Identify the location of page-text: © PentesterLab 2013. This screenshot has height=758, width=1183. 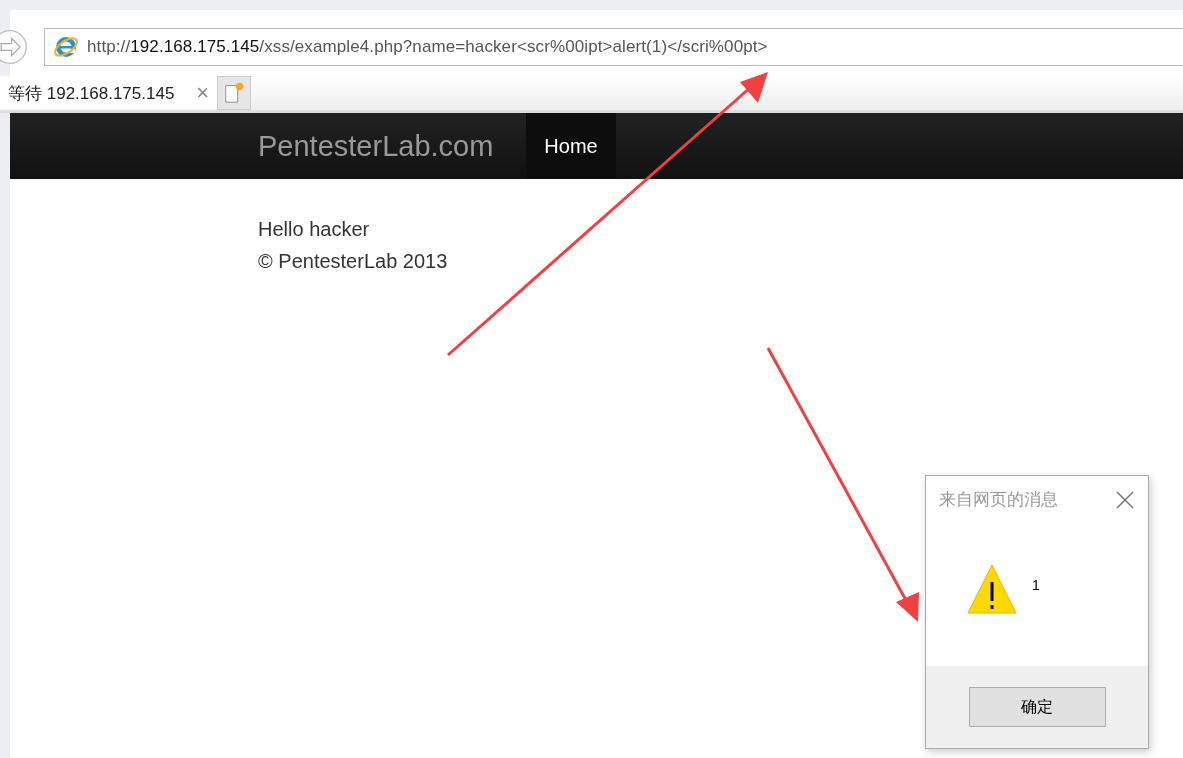
(353, 261).